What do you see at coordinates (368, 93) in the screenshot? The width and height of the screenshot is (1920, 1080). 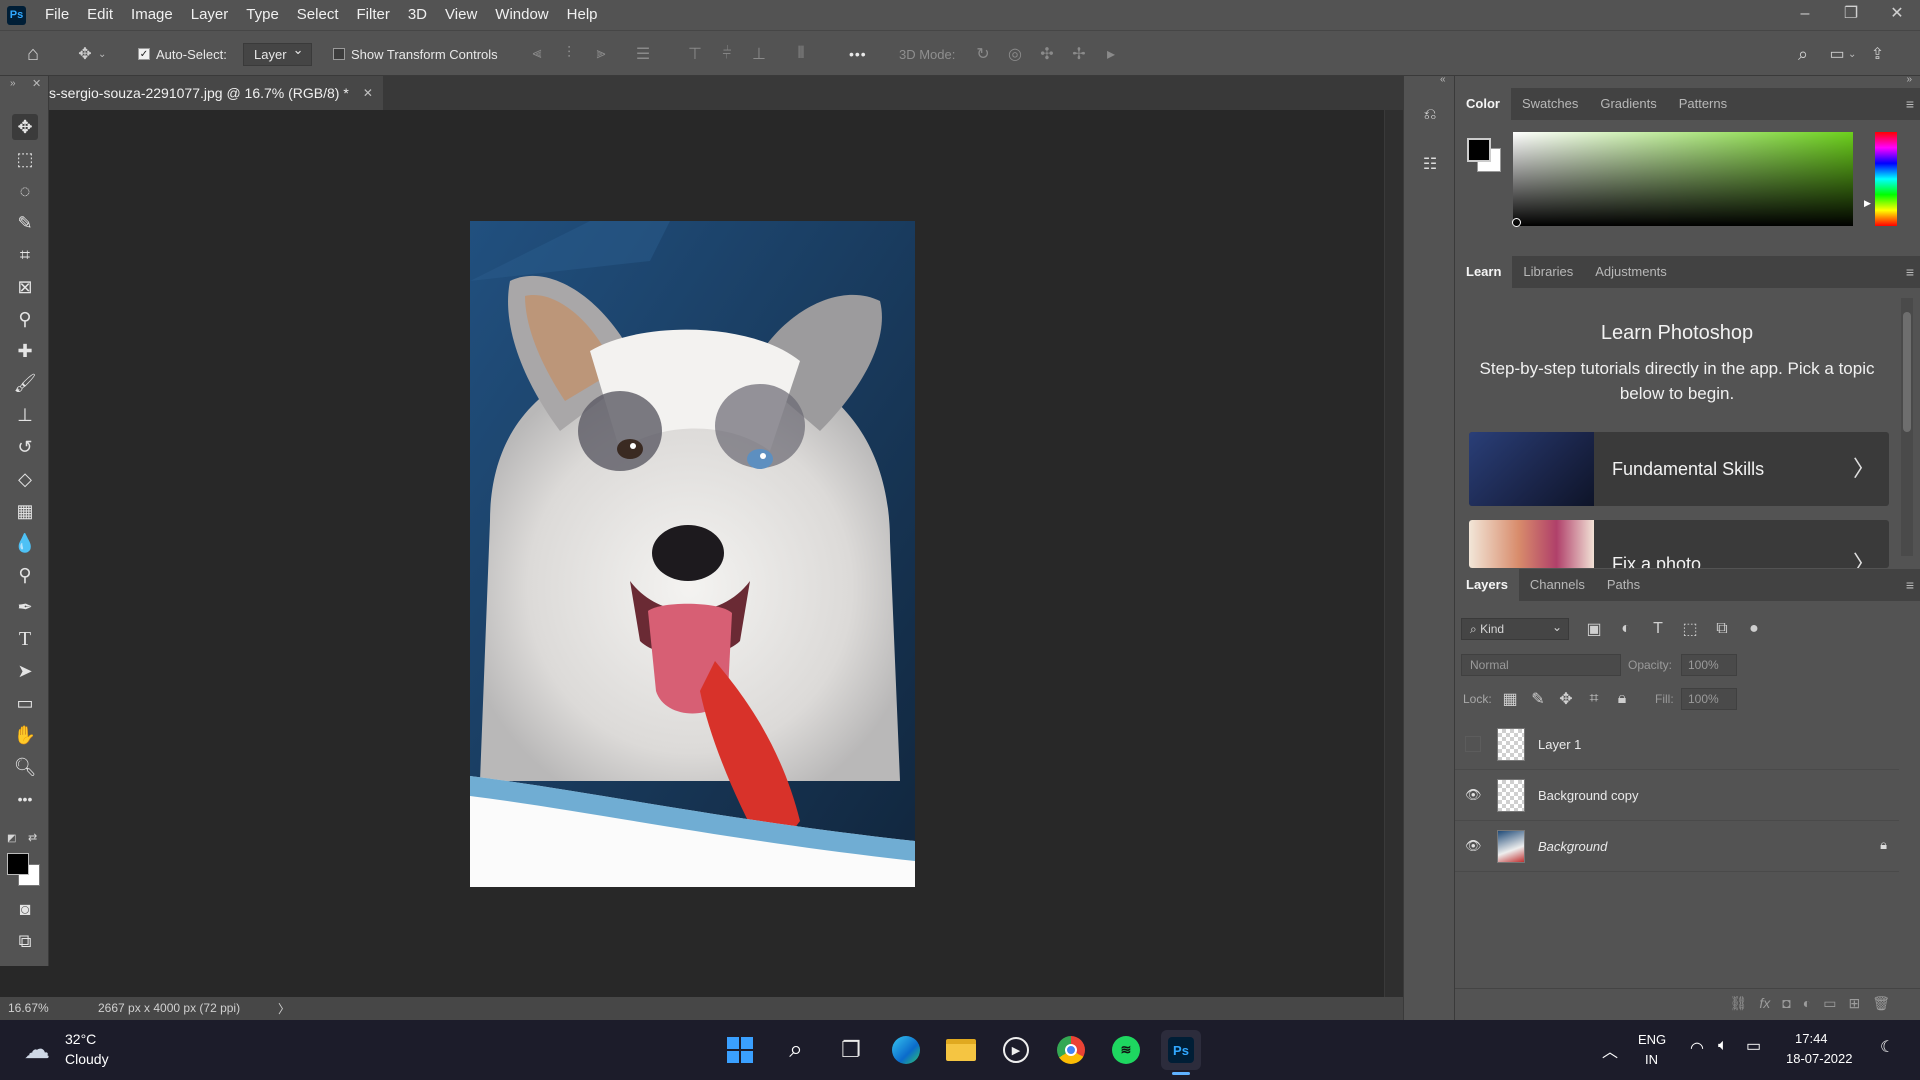 I see `close-document-icon: ✕` at bounding box center [368, 93].